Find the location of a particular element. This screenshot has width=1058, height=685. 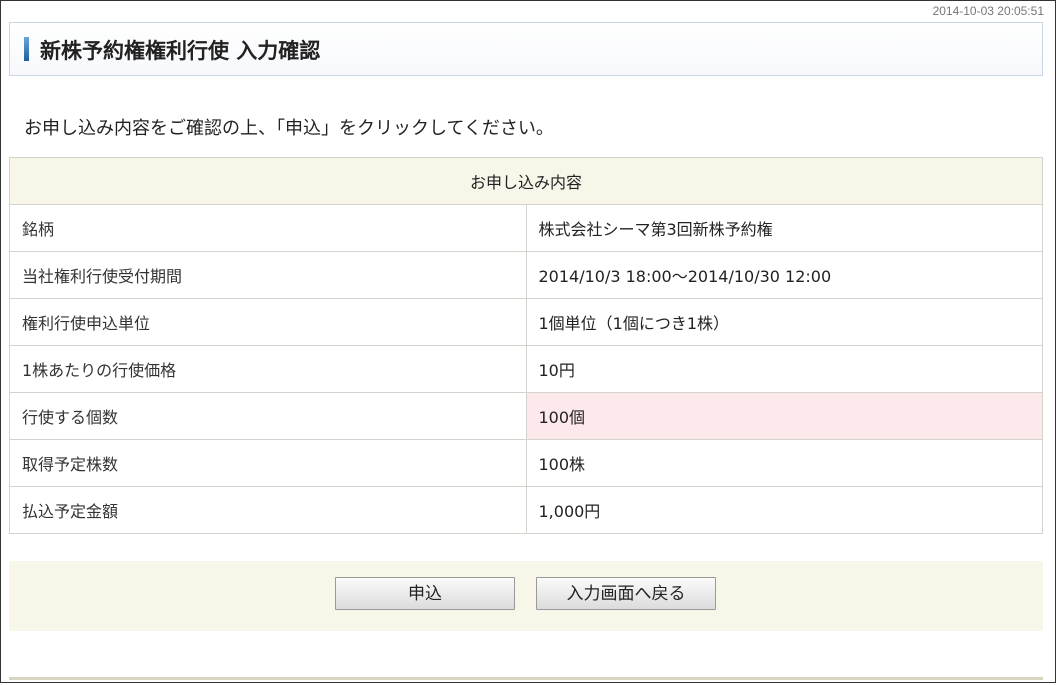

table-row: 払込予定金額 1,000円 is located at coordinates (526, 510).